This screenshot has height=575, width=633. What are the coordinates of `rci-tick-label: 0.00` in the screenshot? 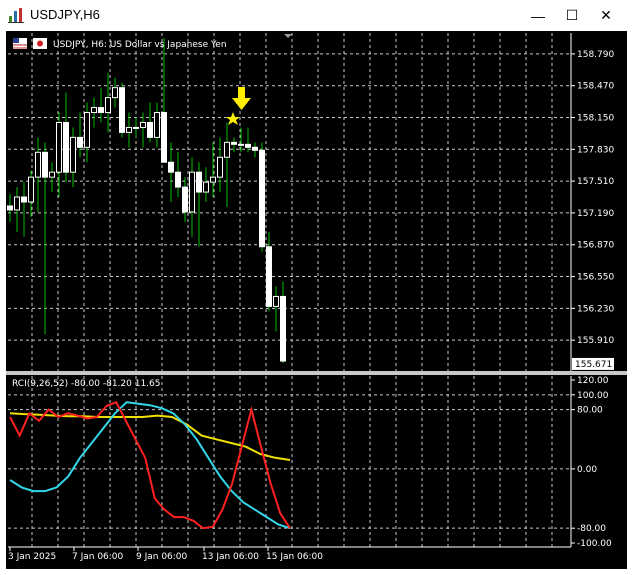 It's located at (587, 470).